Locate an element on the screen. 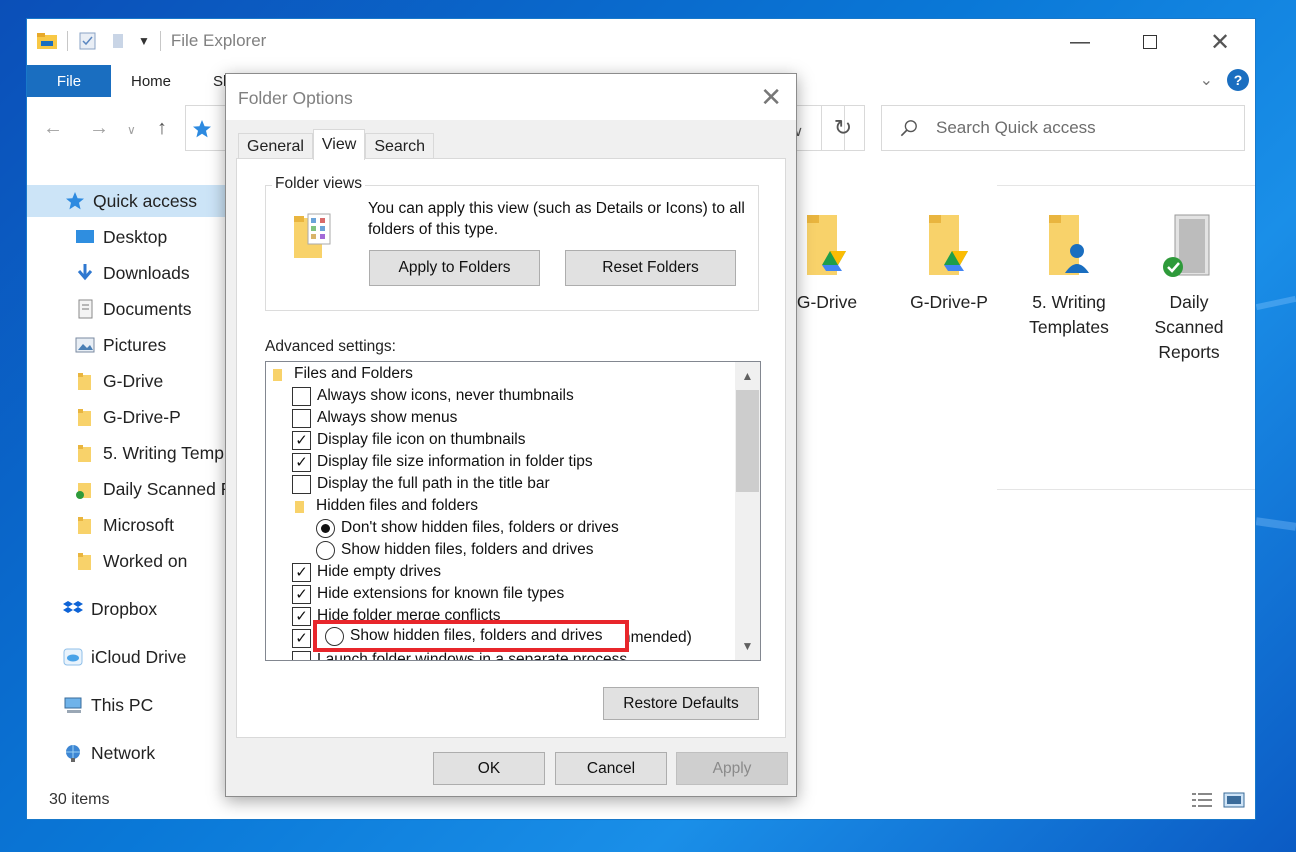  sidebar-item-downloads: Downloads is located at coordinates (132, 273).